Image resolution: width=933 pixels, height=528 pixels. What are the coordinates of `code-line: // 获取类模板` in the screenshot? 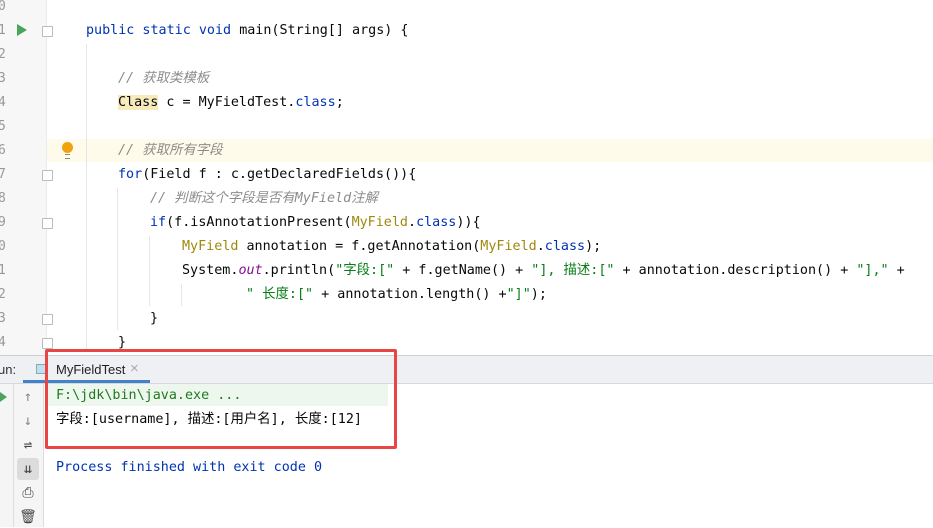 It's located at (163, 79).